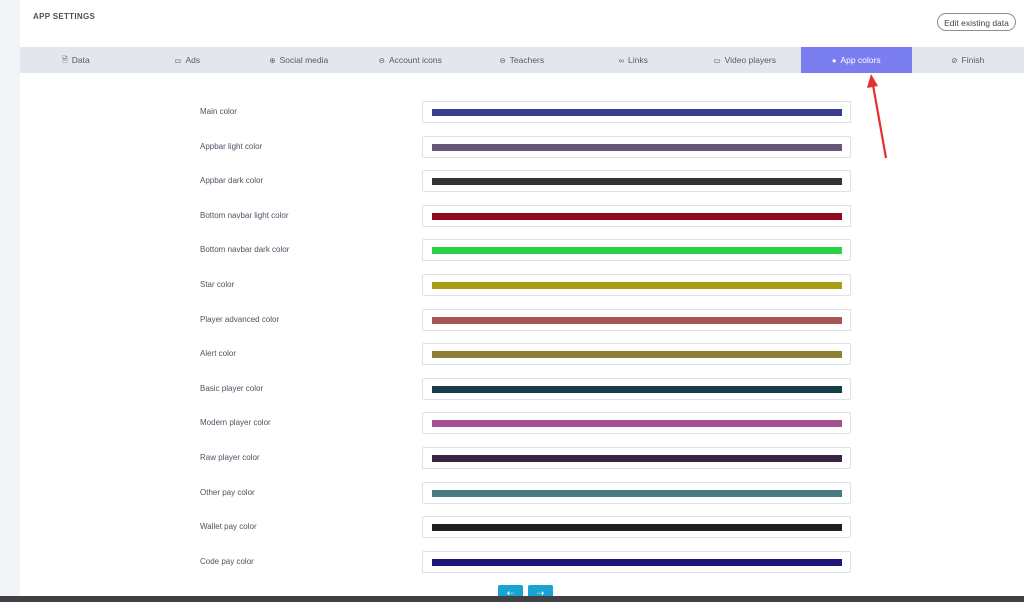 This screenshot has width=1024, height=602. Describe the element at coordinates (879, 121) in the screenshot. I see `annotation-arrow-line` at that location.